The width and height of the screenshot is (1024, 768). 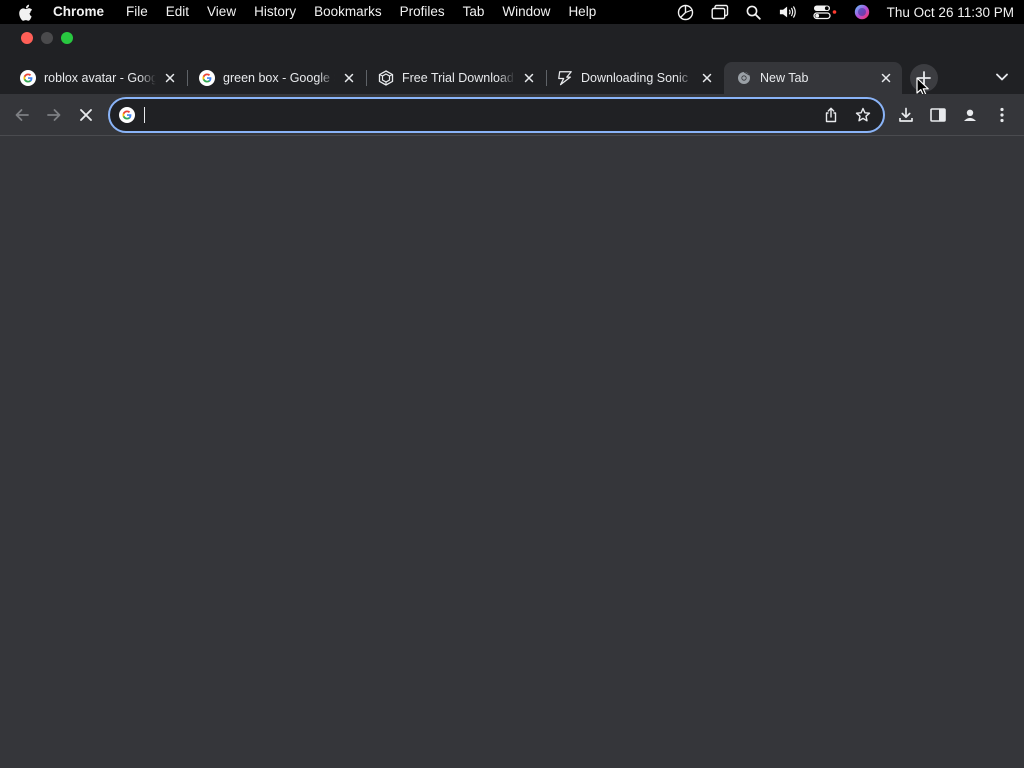 I want to click on lightning-logo-icon, so click(x=565, y=78).